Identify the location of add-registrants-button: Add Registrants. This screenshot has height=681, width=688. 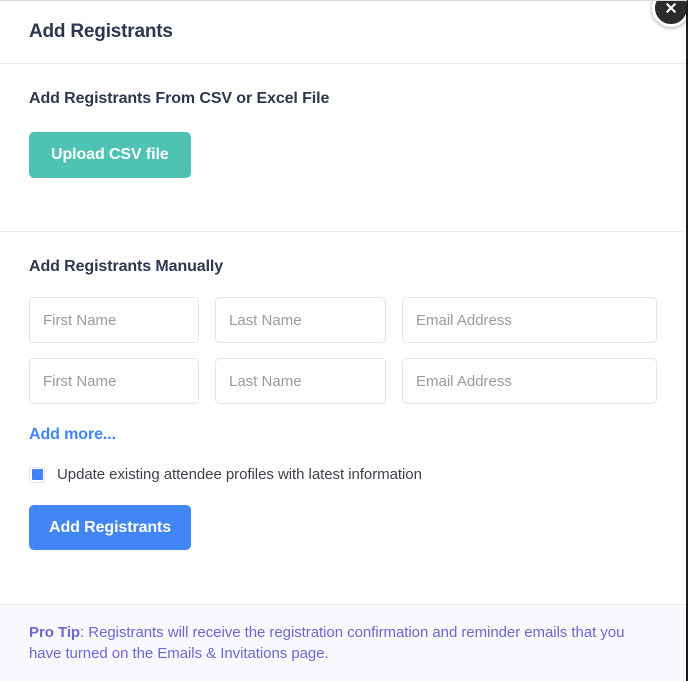
(110, 527).